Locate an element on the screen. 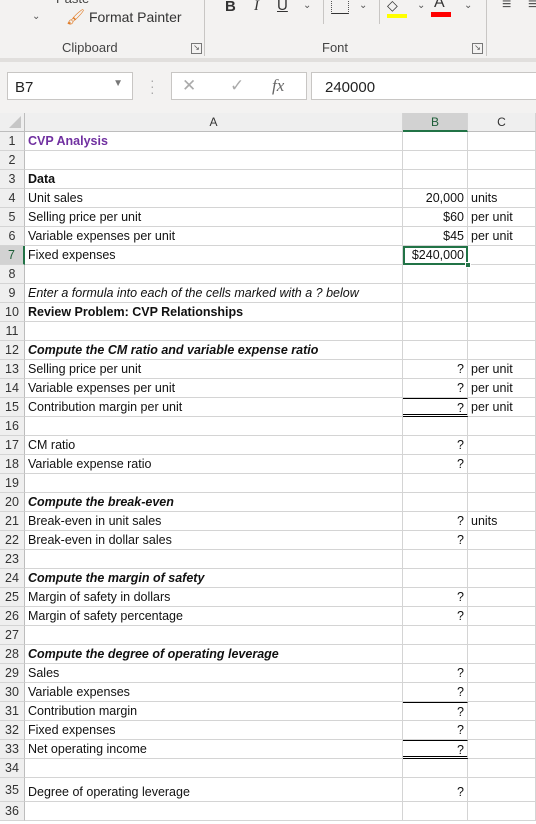  cell-c22 is located at coordinates (502, 540).